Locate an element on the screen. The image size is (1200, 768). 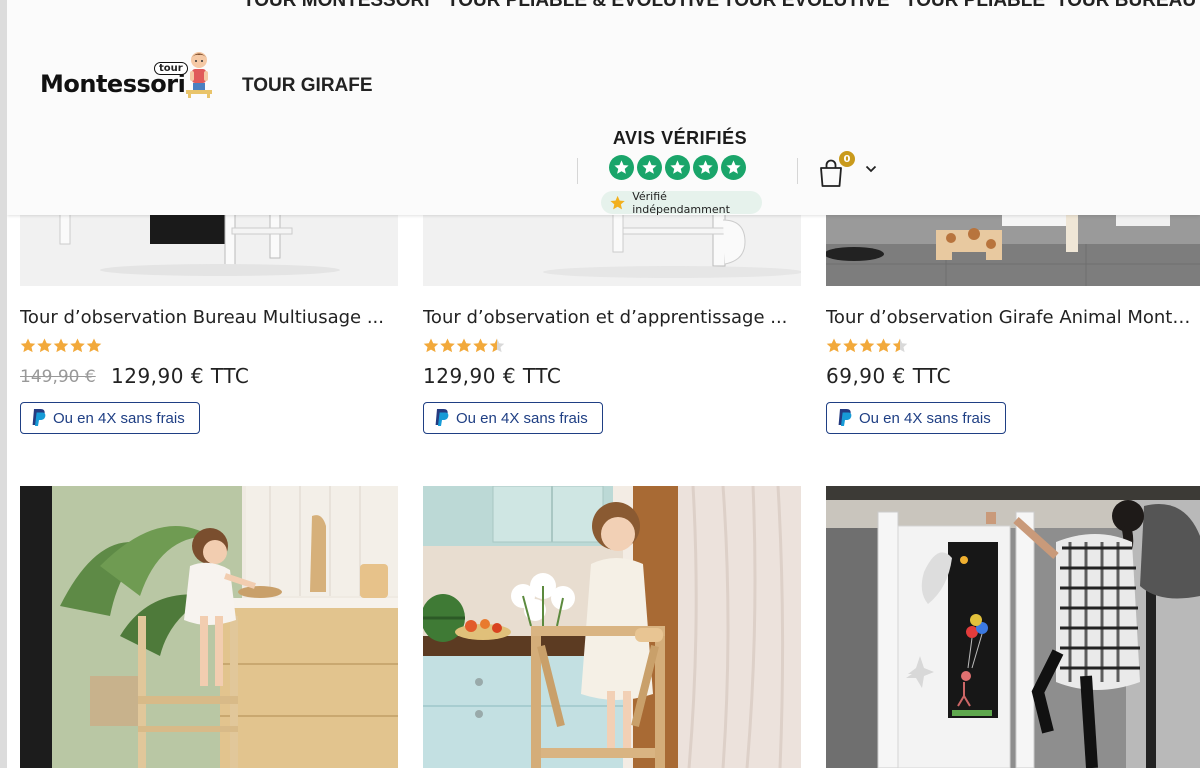
cart-button: 0 is located at coordinates (847, 170).